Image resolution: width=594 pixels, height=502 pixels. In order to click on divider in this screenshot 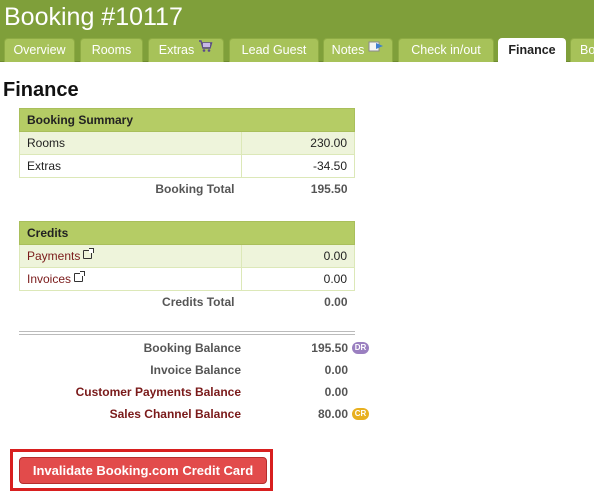, I will do `click(187, 333)`.